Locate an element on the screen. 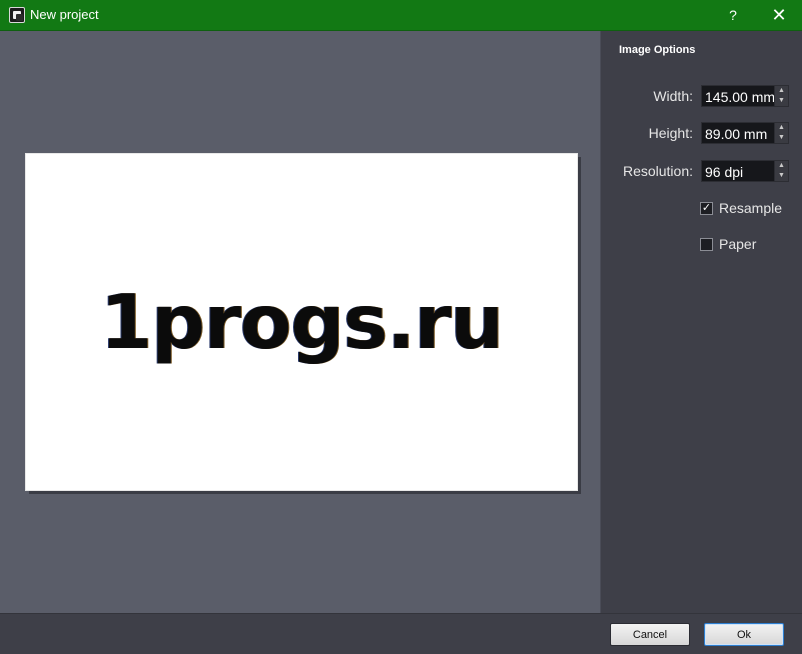  width-spin-arrows: ▲ ▼ is located at coordinates (781, 96).